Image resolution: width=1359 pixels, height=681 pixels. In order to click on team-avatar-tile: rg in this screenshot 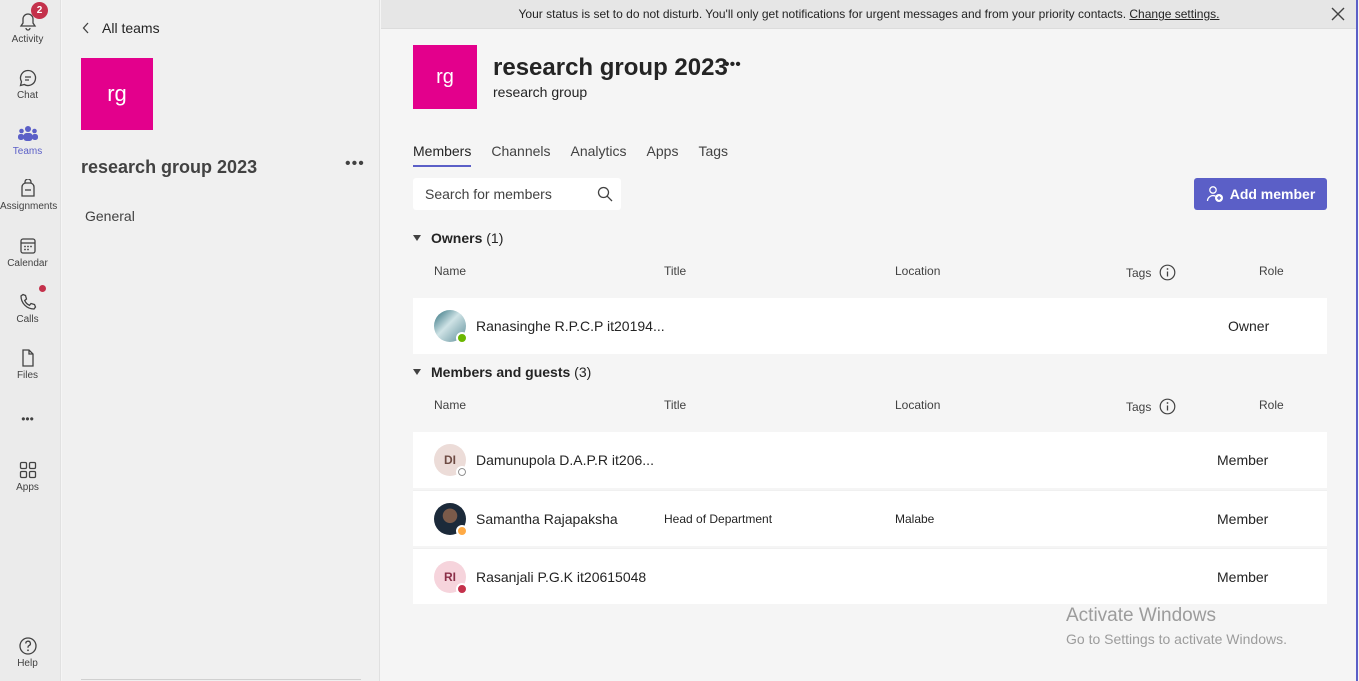, I will do `click(117, 94)`.